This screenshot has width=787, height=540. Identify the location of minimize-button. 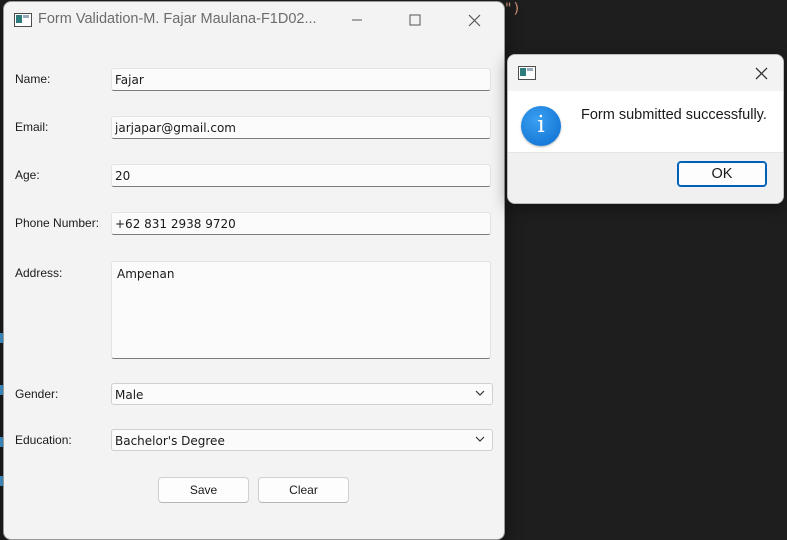
(357, 20).